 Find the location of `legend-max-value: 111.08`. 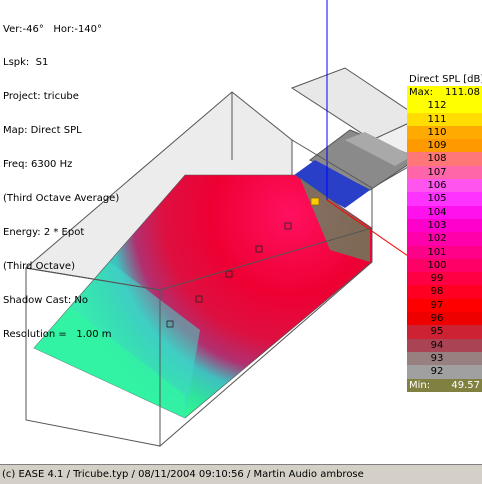

legend-max-value: 111.08 is located at coordinates (462, 92).